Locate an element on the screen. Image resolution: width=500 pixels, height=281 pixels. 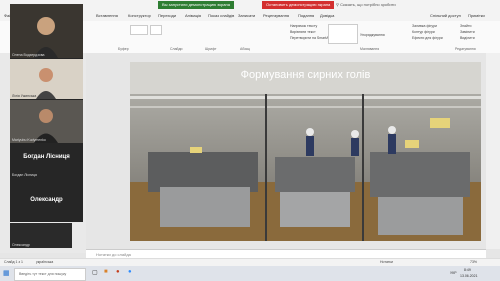
zoom-app-icon: ● is located at coordinates (130, 272).